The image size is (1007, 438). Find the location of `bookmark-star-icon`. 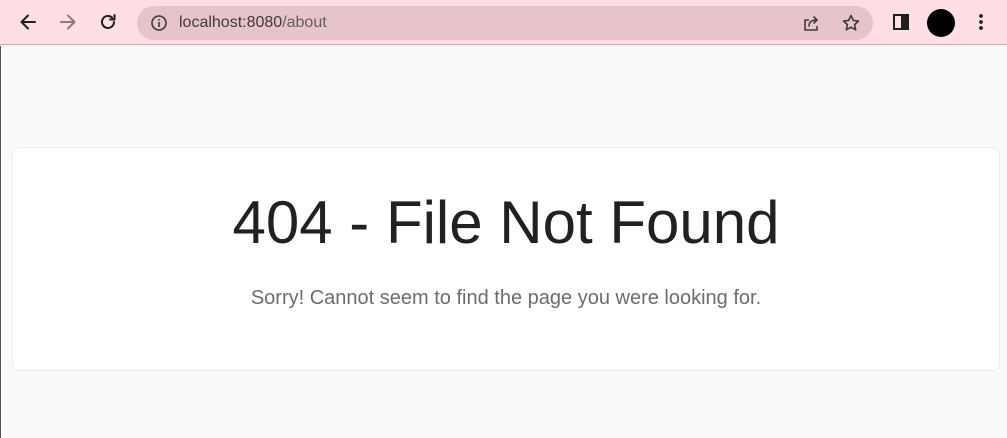

bookmark-star-icon is located at coordinates (851, 22).